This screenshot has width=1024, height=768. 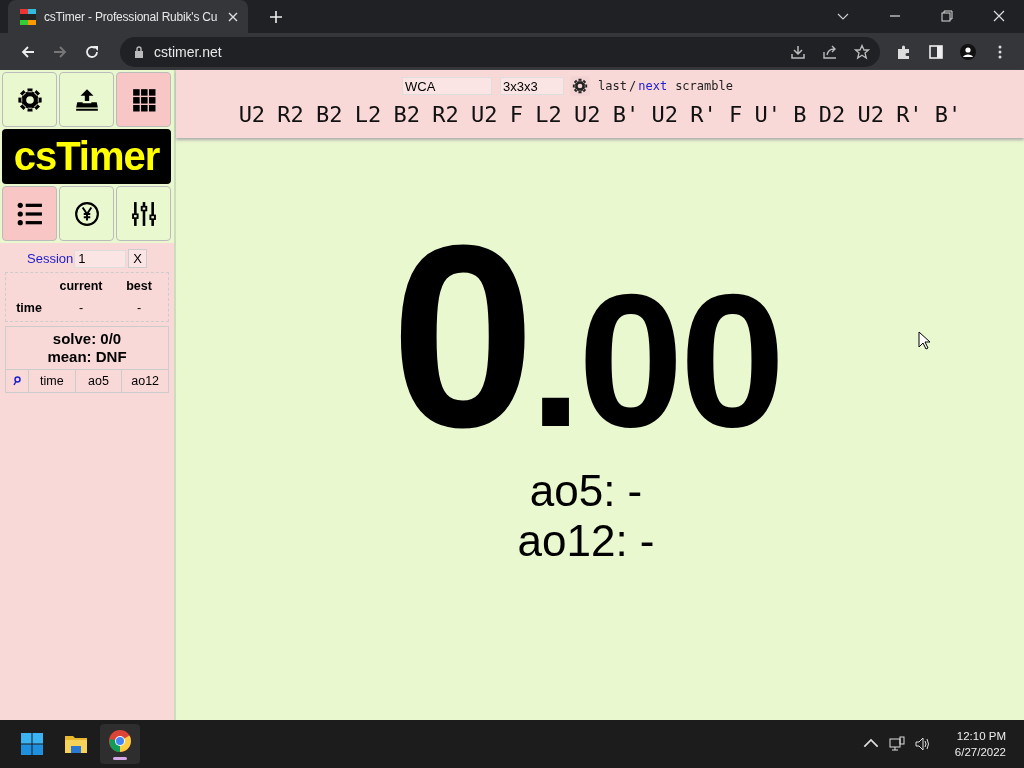 I want to click on logo: csTimer, so click(x=86, y=156).